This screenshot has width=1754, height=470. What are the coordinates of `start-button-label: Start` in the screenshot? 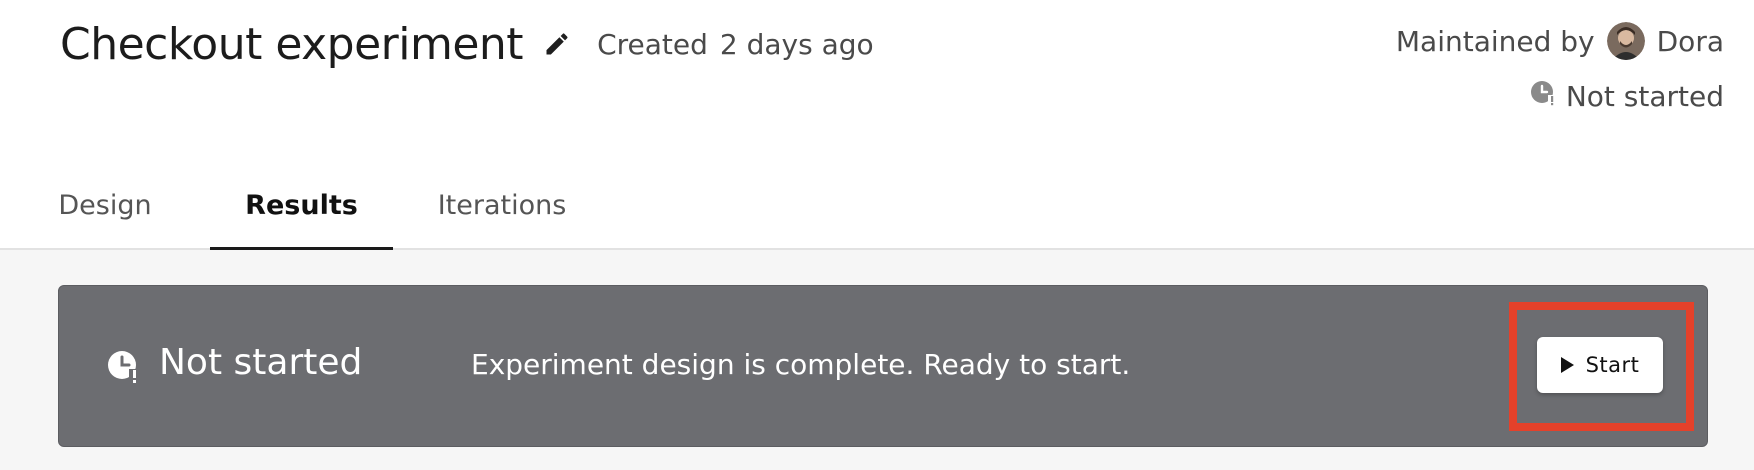 It's located at (1612, 365).